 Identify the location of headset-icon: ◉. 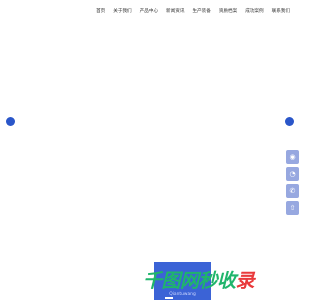
(292, 157).